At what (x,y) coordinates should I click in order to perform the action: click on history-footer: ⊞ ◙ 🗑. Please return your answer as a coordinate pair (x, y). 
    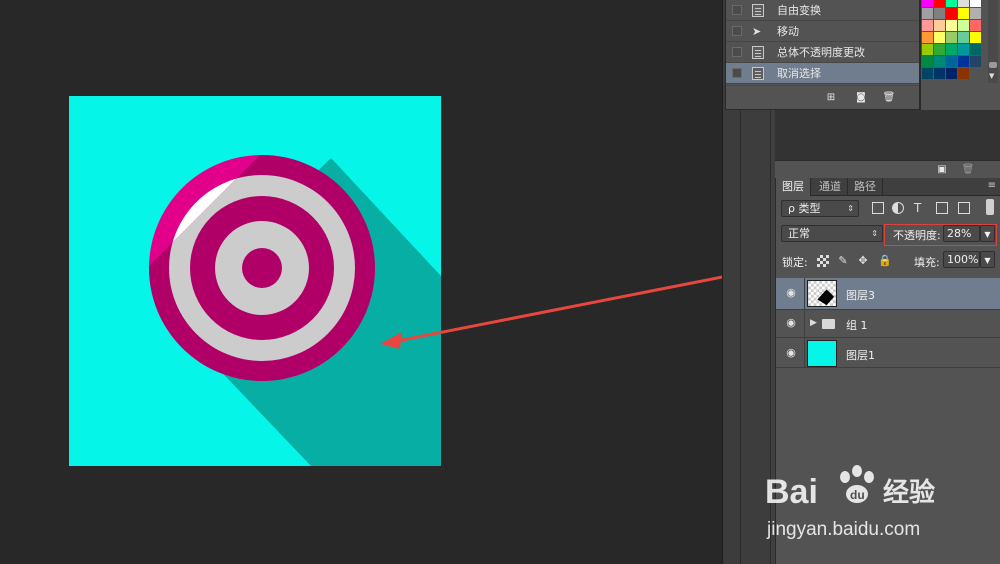
    Looking at the image, I should click on (822, 97).